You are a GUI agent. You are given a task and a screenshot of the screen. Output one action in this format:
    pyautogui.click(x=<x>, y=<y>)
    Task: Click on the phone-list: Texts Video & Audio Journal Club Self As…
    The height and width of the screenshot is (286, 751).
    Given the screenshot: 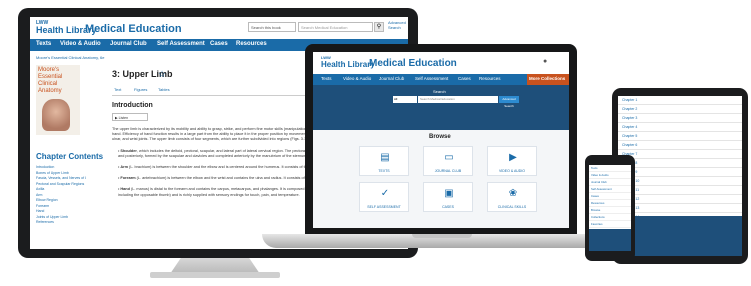 What is the action you would take?
    pyautogui.click(x=610, y=196)
    